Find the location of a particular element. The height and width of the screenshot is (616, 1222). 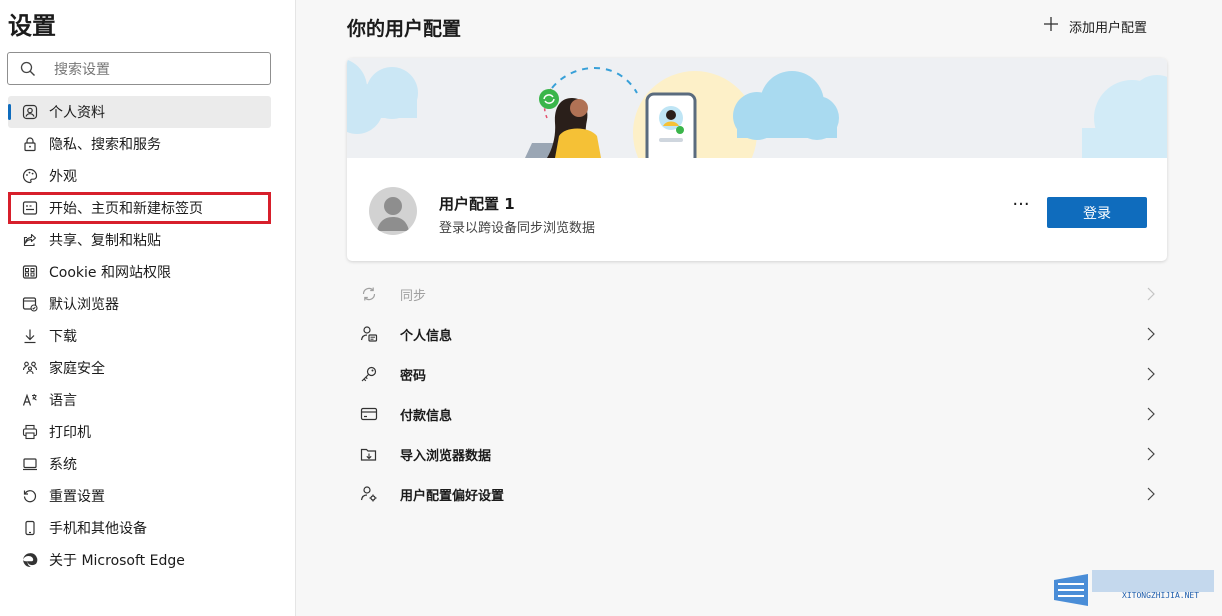

download-icon is located at coordinates (30, 336).